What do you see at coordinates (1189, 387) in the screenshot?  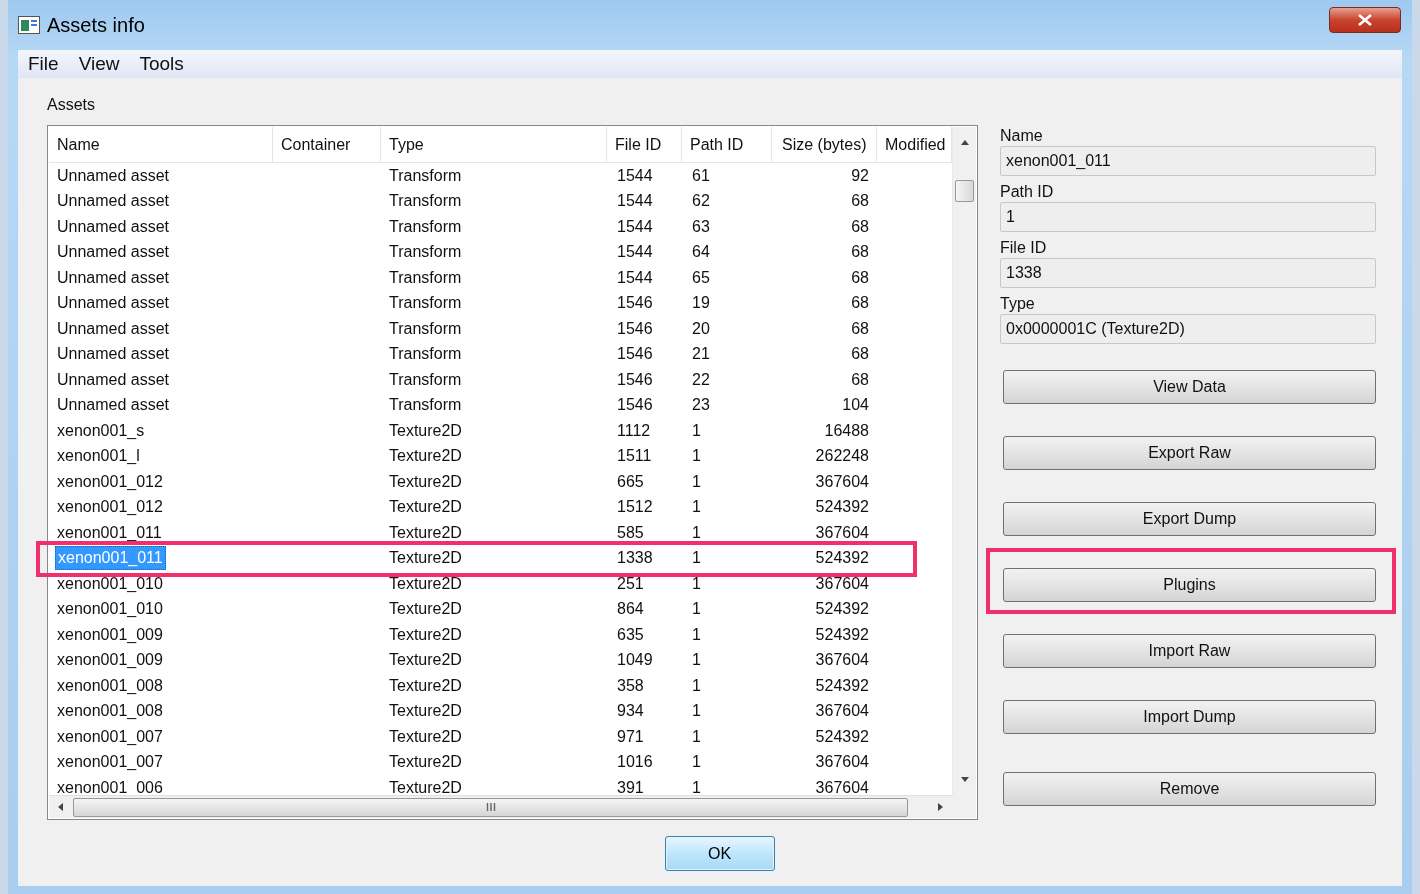 I see `action-button: View Data` at bounding box center [1189, 387].